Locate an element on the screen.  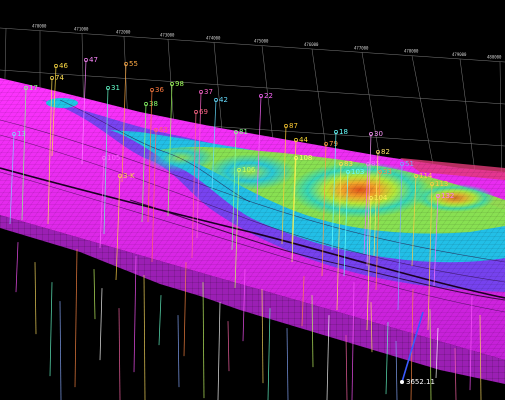
well-label: 63 is located at coordinates (163, 130).